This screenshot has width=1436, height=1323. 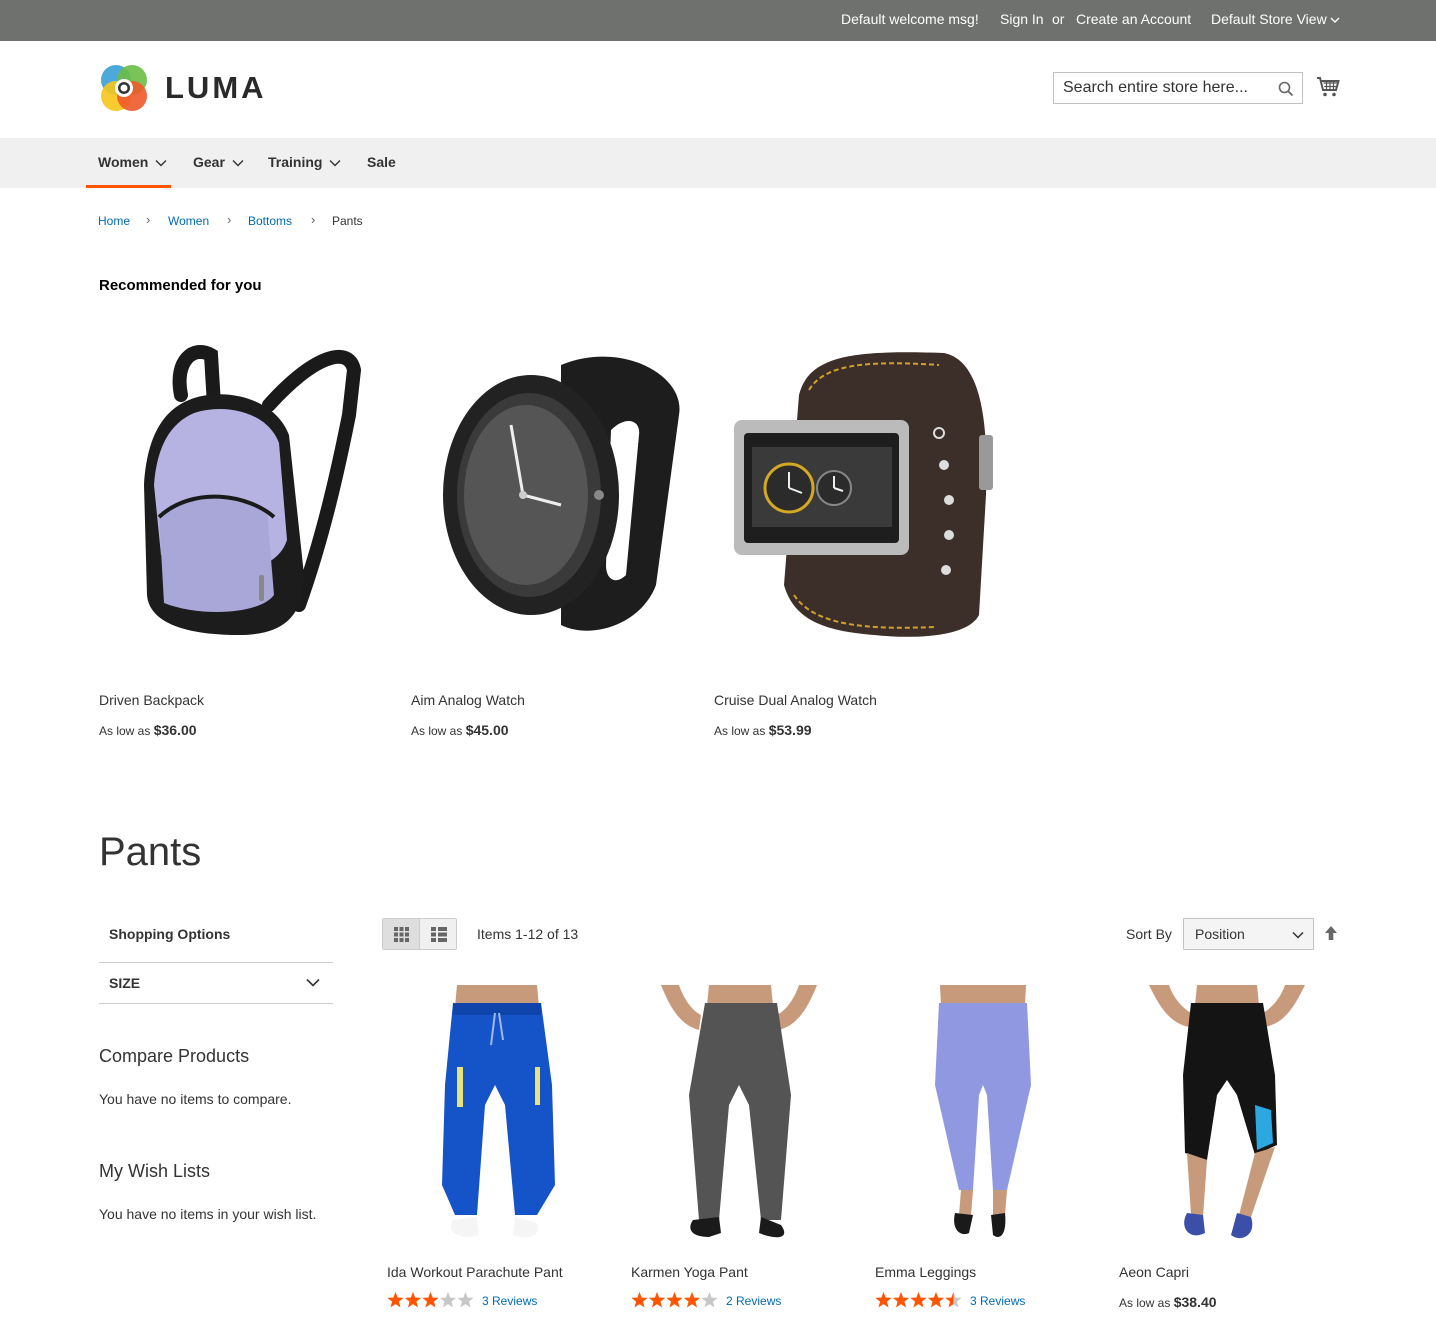 I want to click on grid-view-button, so click(x=401, y=934).